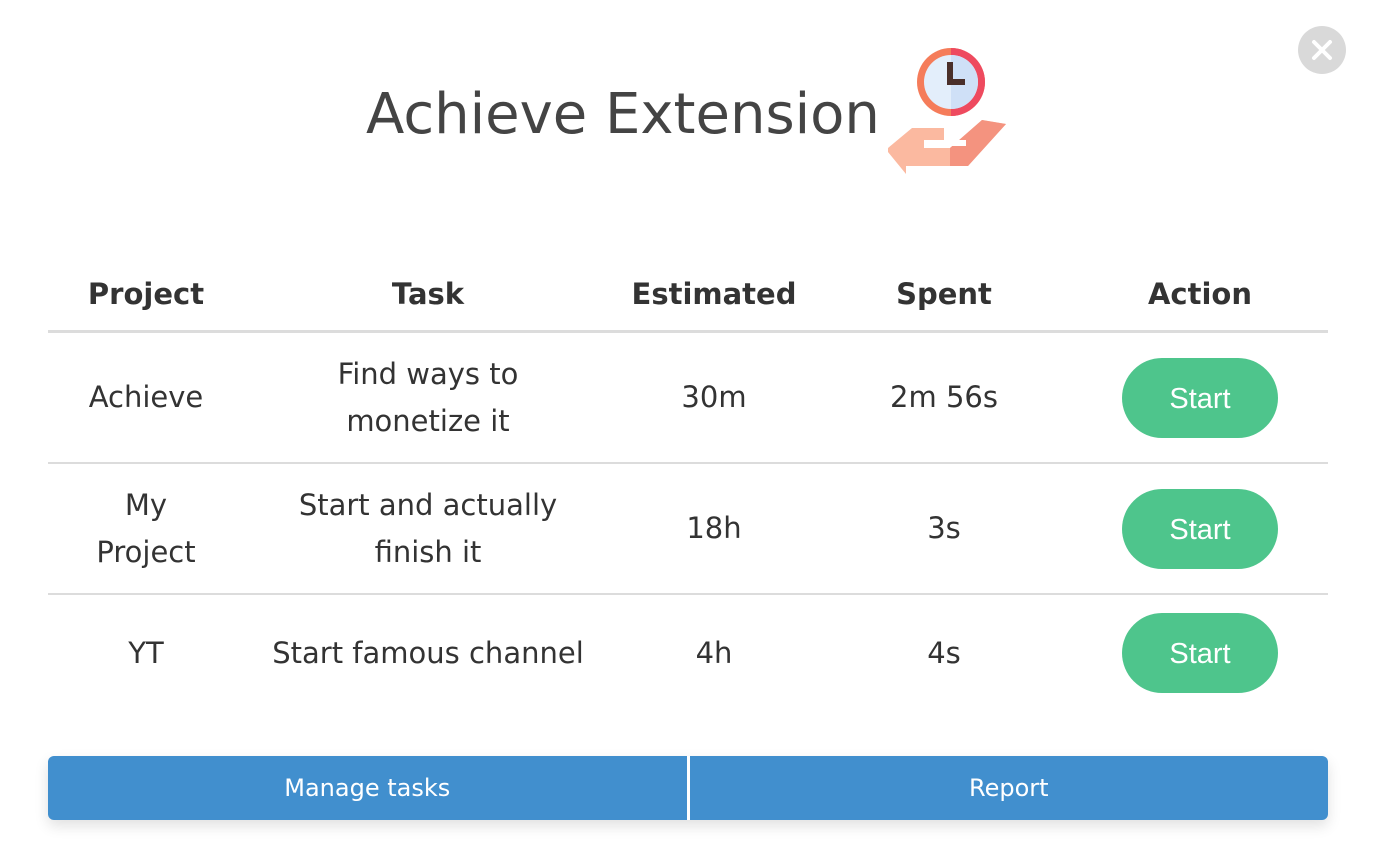 The height and width of the screenshot is (850, 1374). What do you see at coordinates (714, 397) in the screenshot?
I see `estimated-cell: 30m` at bounding box center [714, 397].